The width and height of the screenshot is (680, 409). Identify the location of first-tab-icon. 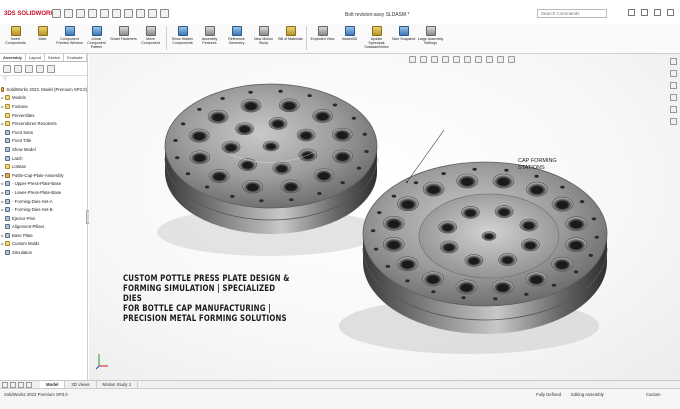
(5, 384).